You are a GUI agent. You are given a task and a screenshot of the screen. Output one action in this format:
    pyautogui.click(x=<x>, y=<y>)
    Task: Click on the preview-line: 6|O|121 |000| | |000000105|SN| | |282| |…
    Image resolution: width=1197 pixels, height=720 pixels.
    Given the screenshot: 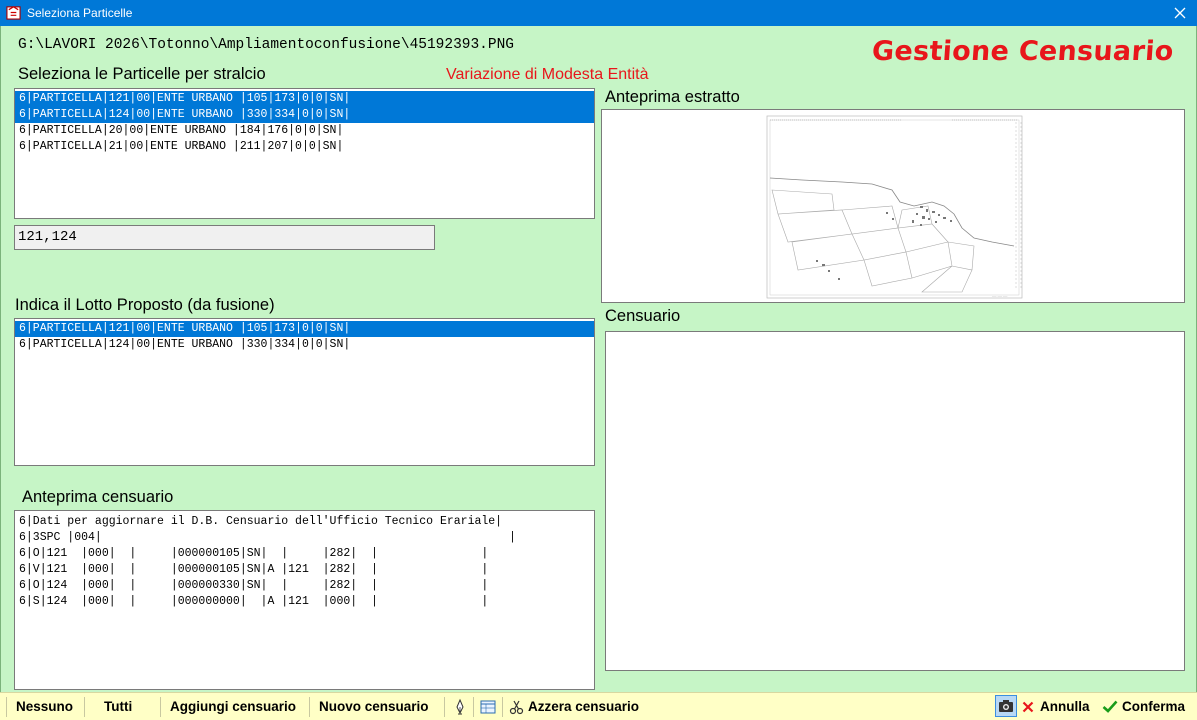 What is the action you would take?
    pyautogui.click(x=254, y=553)
    